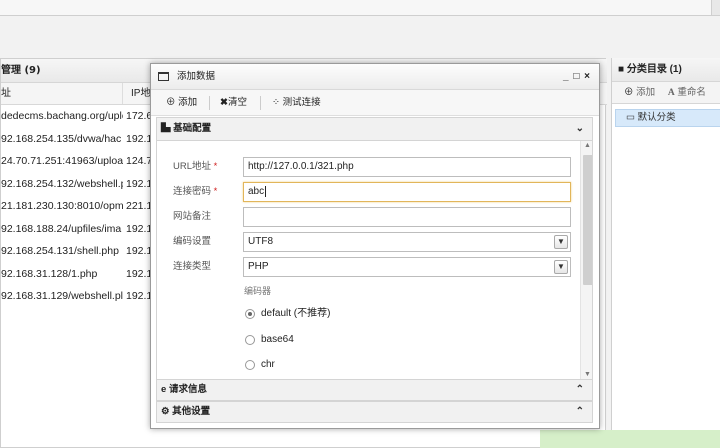 The image size is (720, 448). Describe the element at coordinates (374, 129) in the screenshot. I see `basic-config-header: ▙ 基础配置 ⌄` at that location.